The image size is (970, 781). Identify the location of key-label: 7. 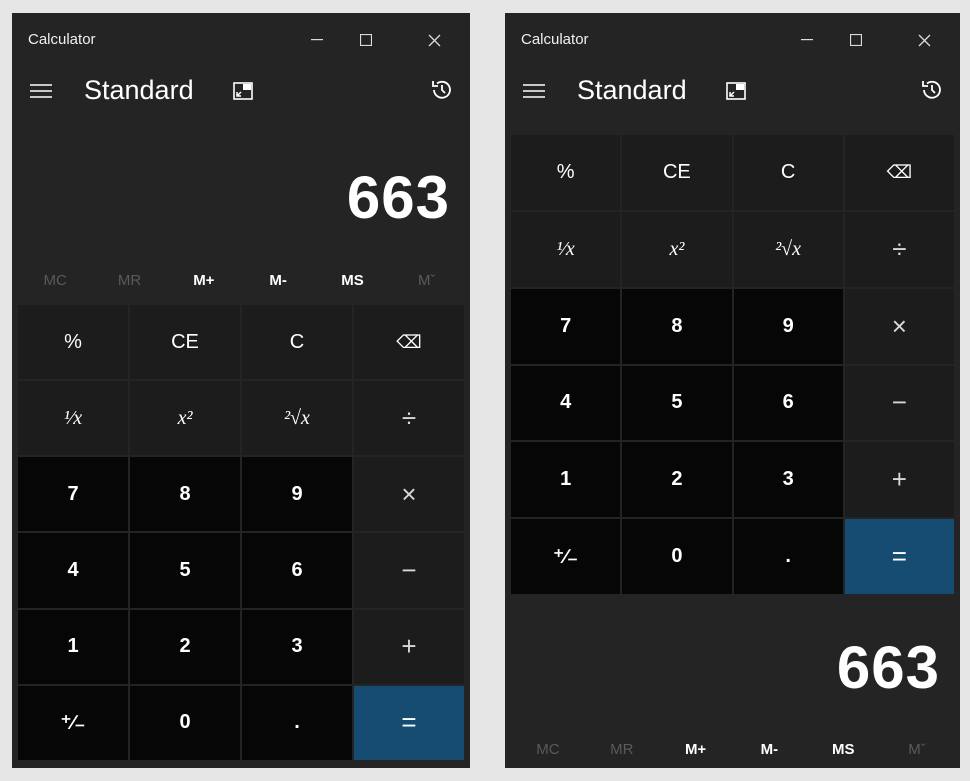
(566, 325).